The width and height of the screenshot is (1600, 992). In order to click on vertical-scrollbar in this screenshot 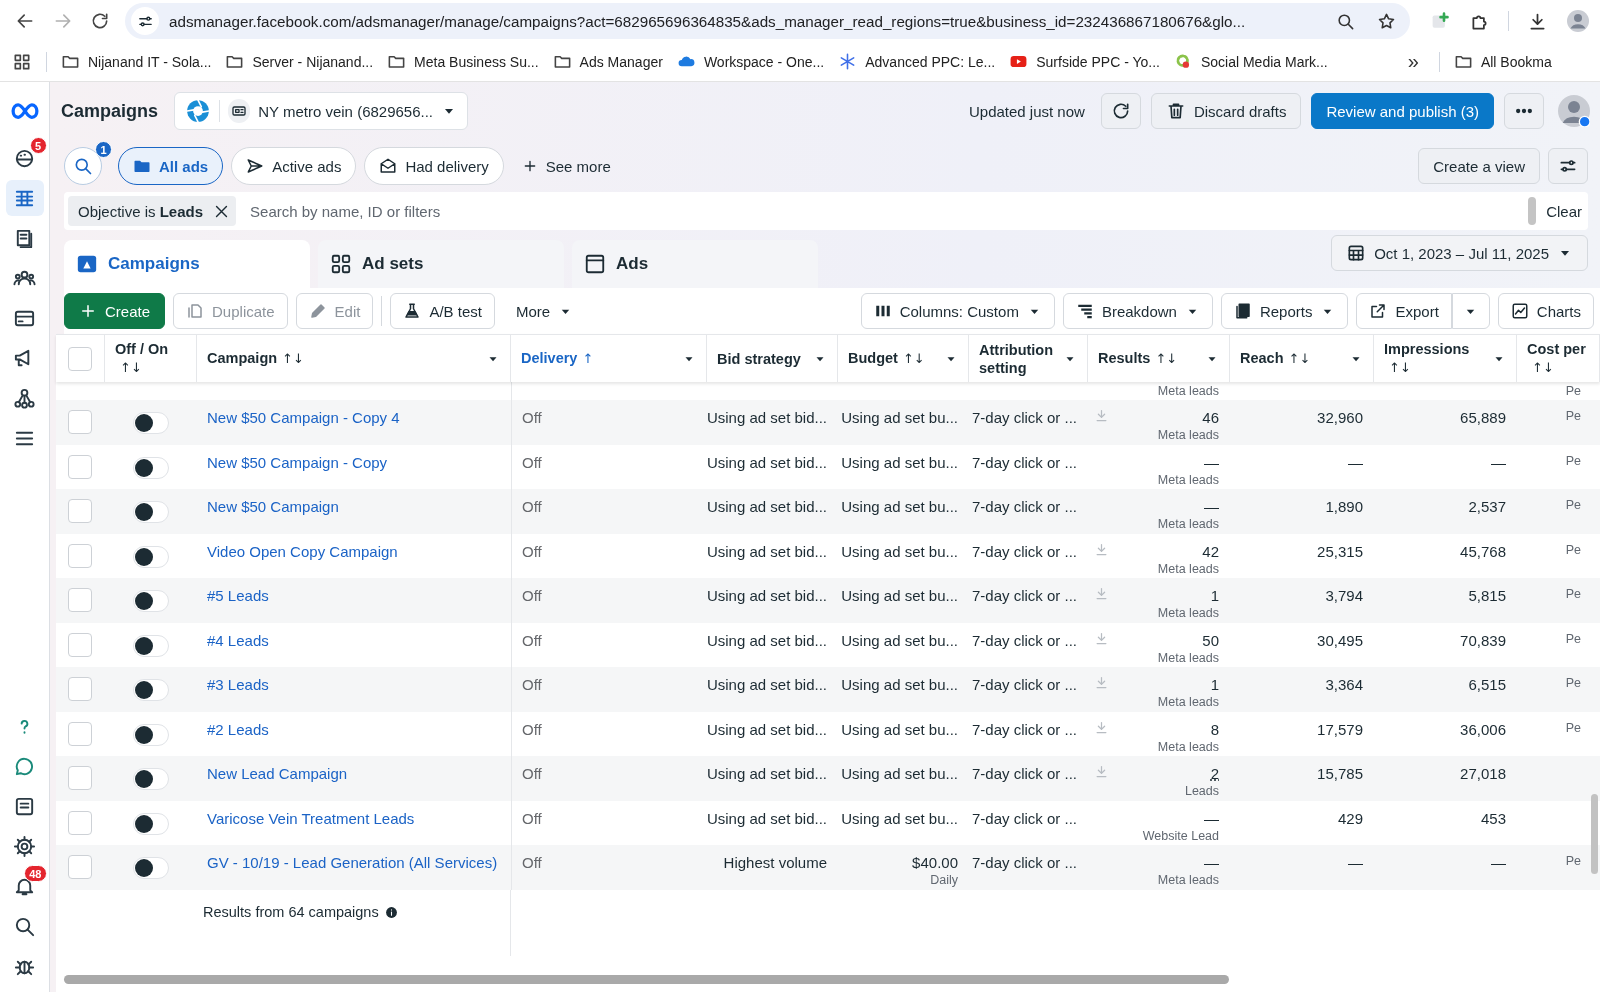, I will do `click(1594, 834)`.